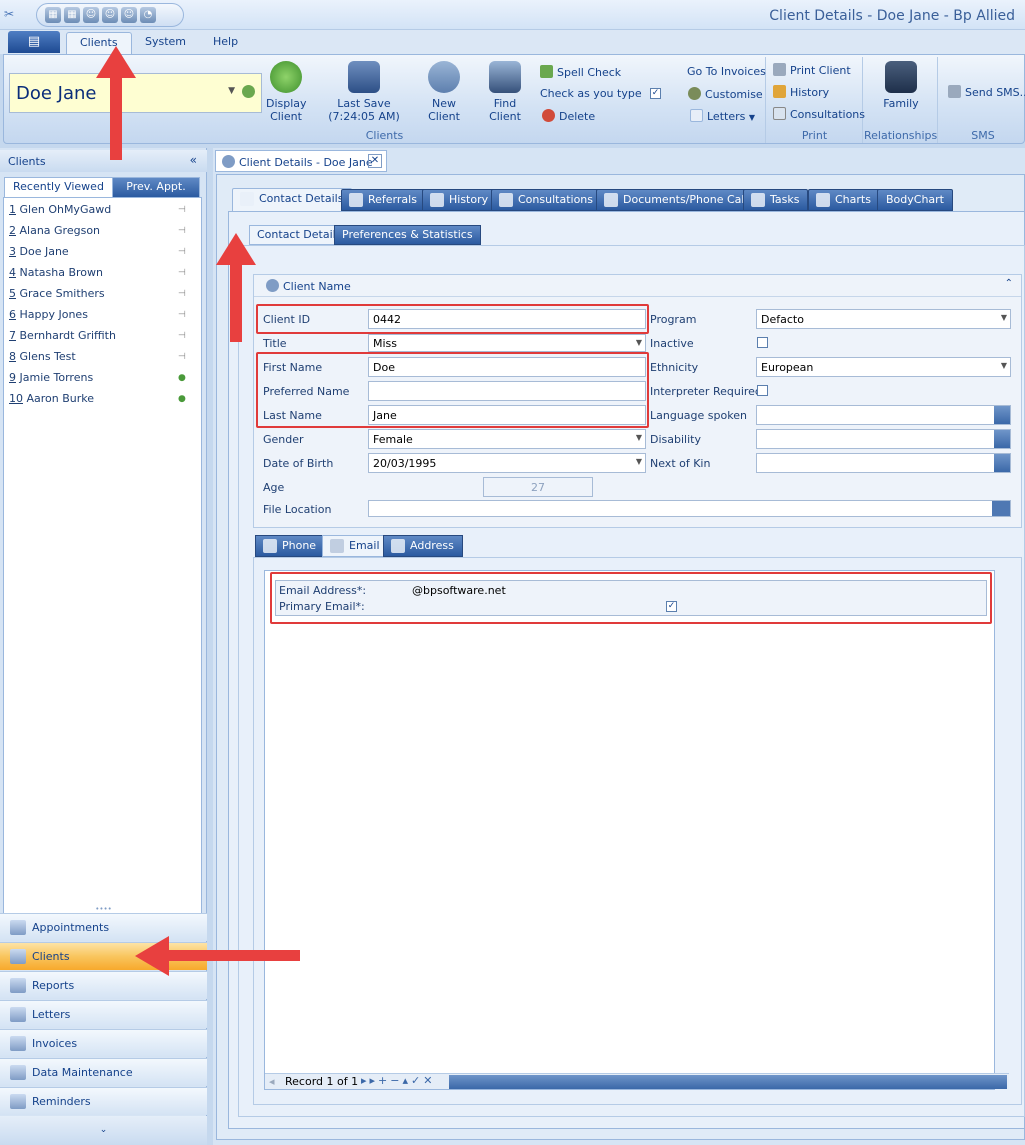 This screenshot has width=1025, height=1145. I want to click on record-count: Record 1 of 1, so click(322, 1081).